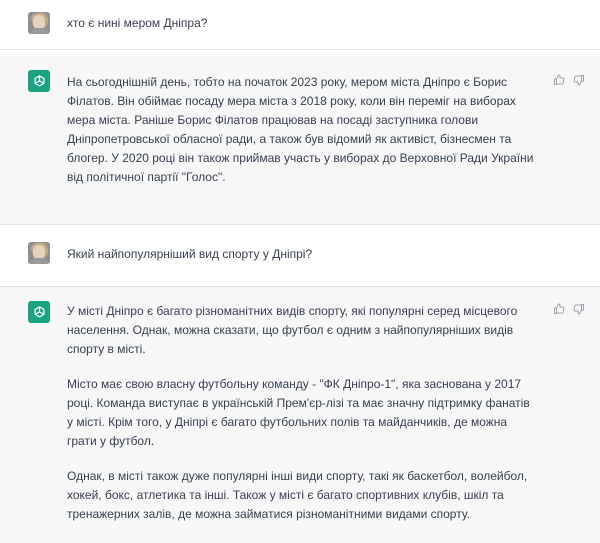  I want to click on user-message-row: хто є нині мером Дніпра?, so click(300, 25).